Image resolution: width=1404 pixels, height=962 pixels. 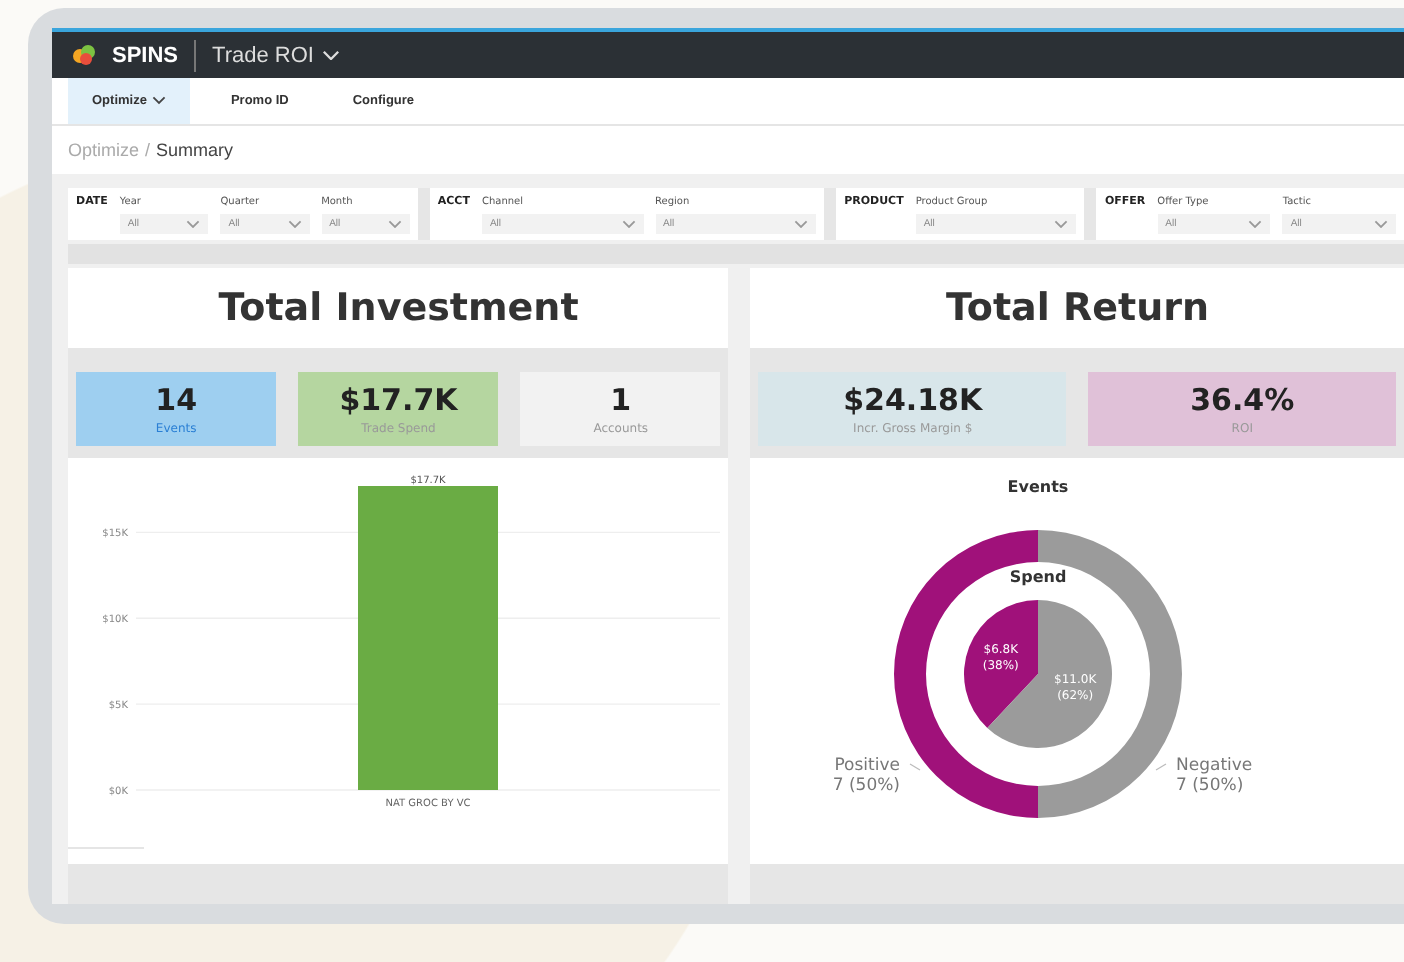 I want to click on kpi-value: $24.18K, so click(x=913, y=400).